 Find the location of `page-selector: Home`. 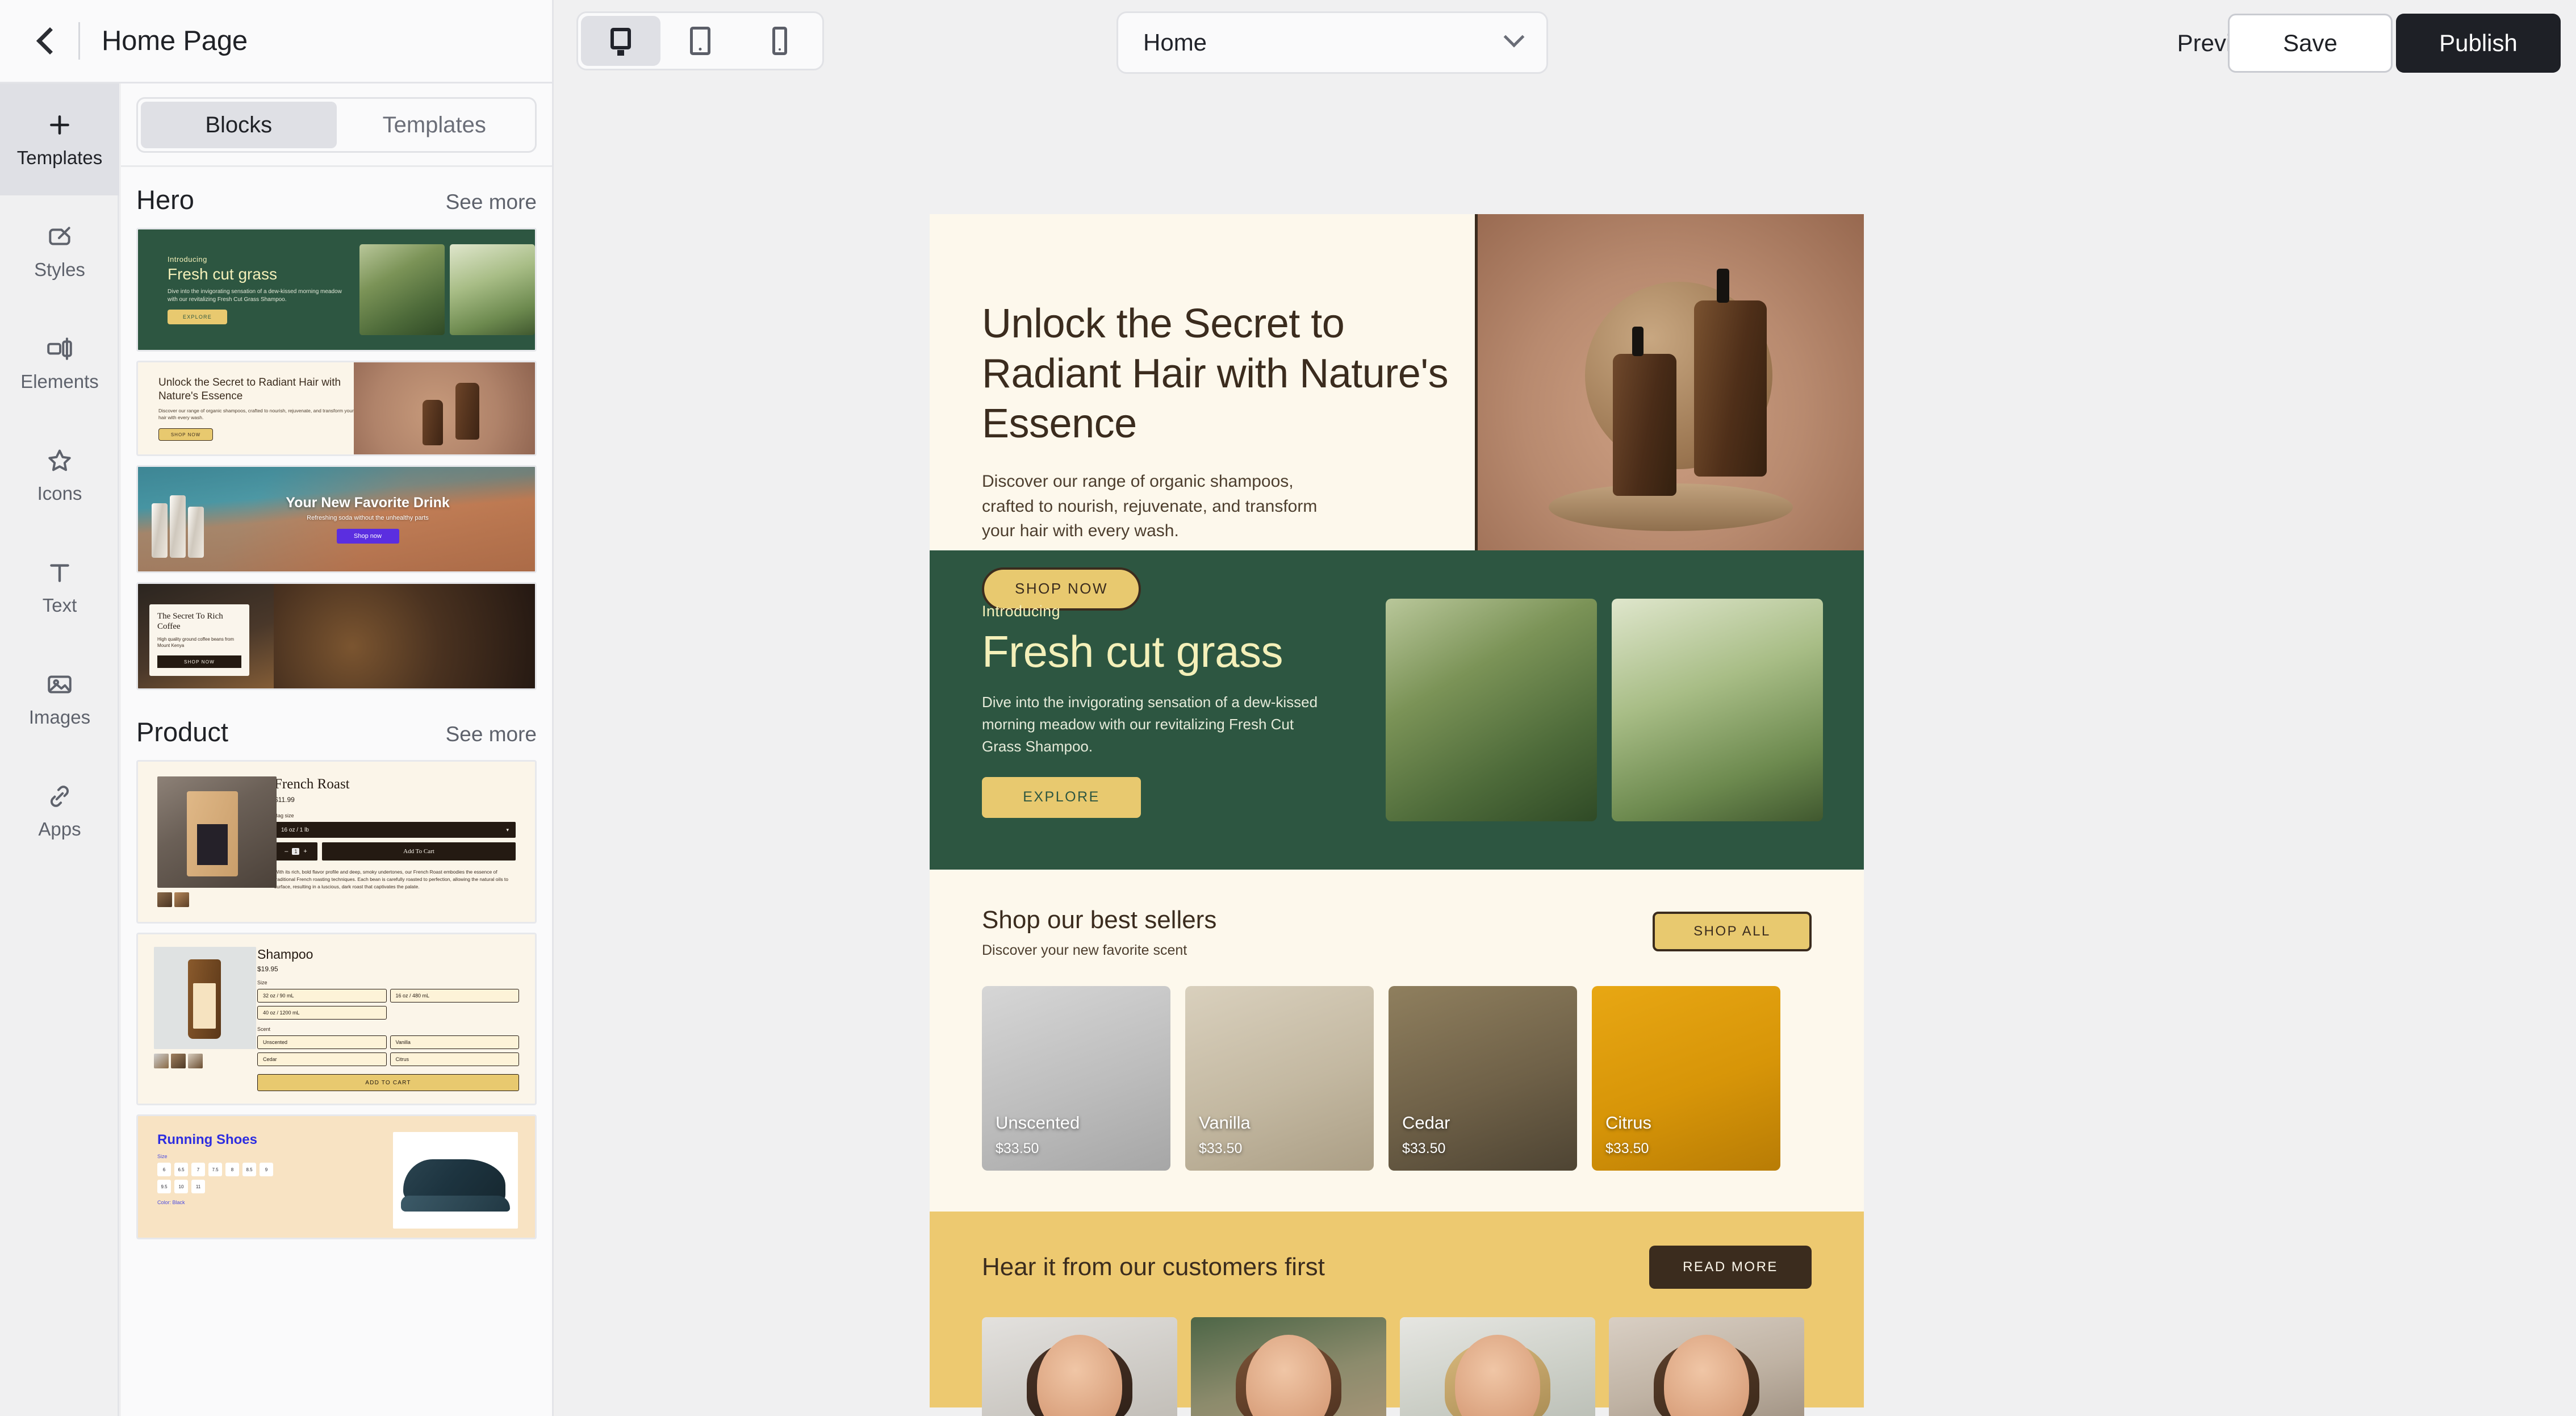

page-selector: Home is located at coordinates (1332, 43).